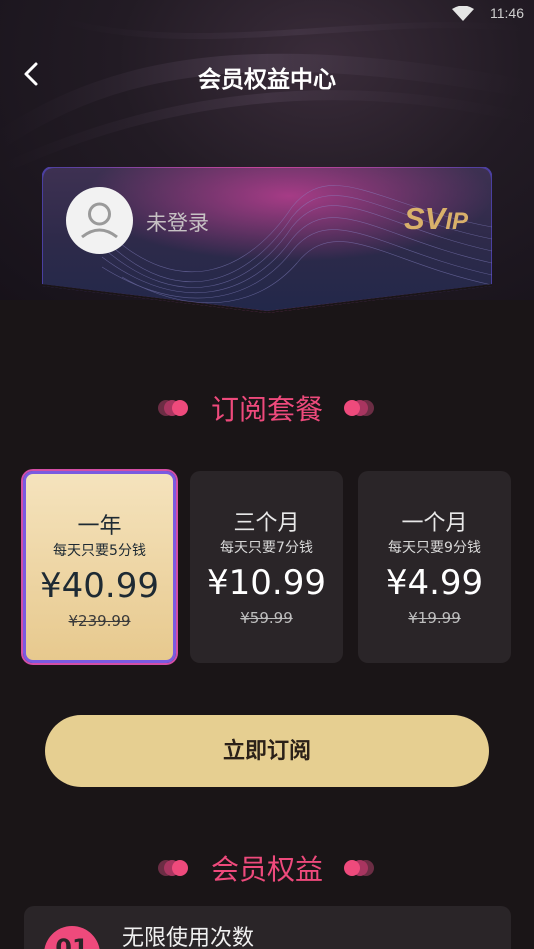  What do you see at coordinates (434, 14) in the screenshot?
I see `status-bar: 11:46` at bounding box center [434, 14].